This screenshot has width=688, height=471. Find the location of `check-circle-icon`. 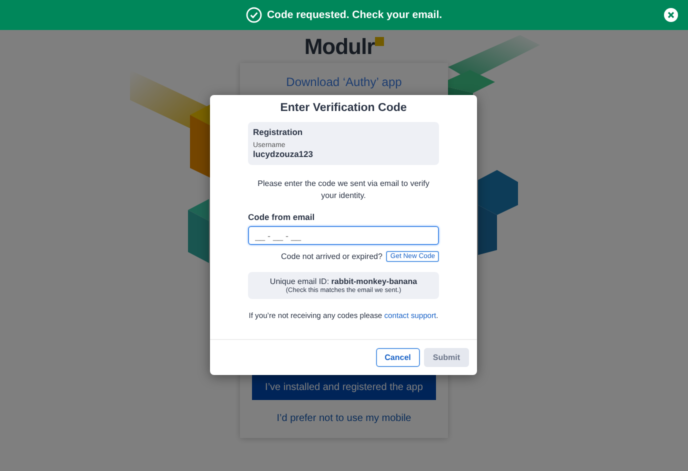

check-circle-icon is located at coordinates (254, 15).